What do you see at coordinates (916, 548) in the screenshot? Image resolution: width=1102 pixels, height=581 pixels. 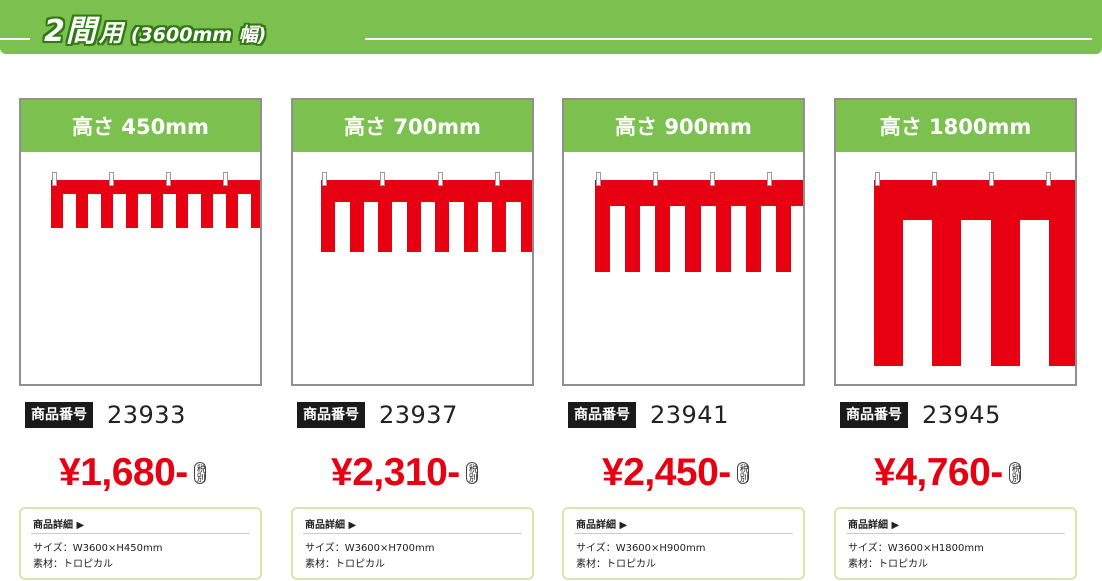 I see `product-size: サイズ：W3600×H1800mm` at bounding box center [916, 548].